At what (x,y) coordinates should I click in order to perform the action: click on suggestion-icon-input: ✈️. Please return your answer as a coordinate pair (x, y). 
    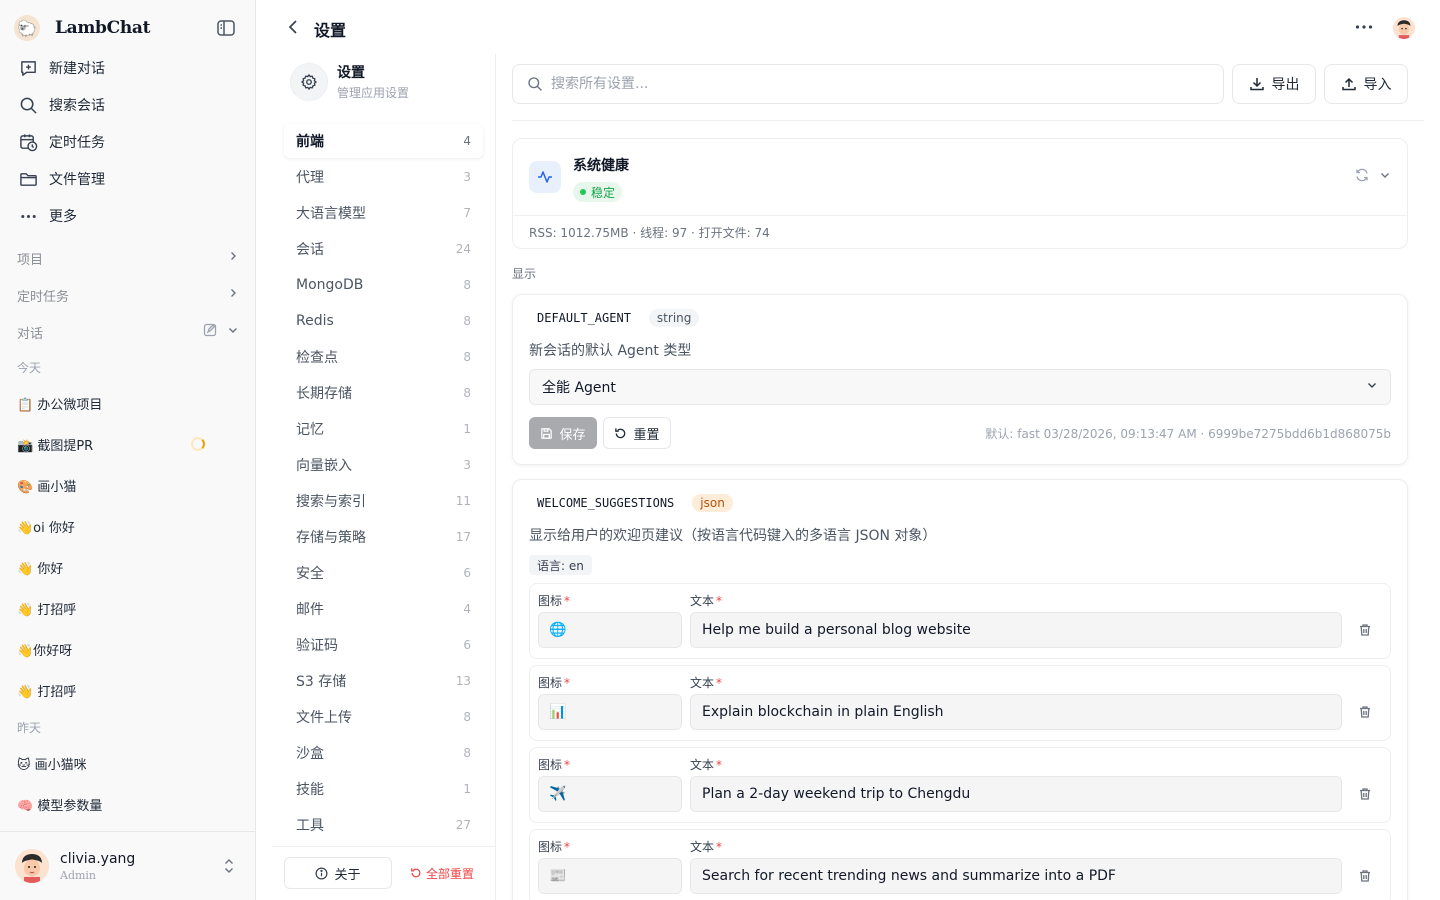
    Looking at the image, I should click on (610, 794).